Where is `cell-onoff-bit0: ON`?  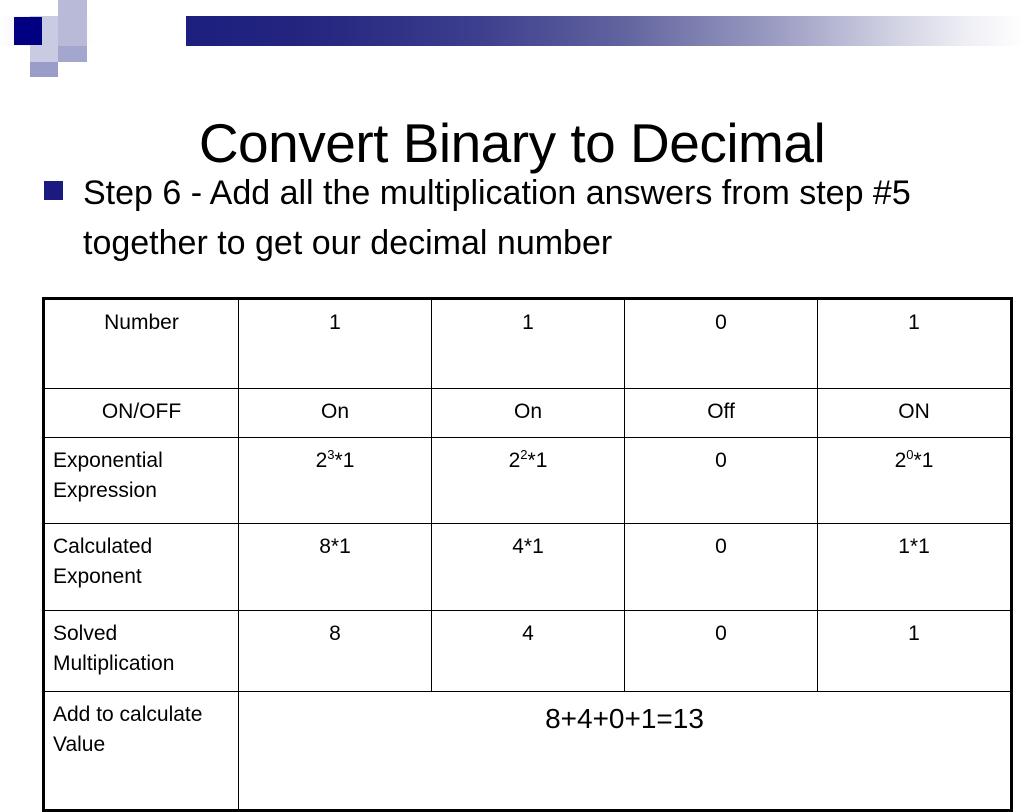 cell-onoff-bit0: ON is located at coordinates (914, 413).